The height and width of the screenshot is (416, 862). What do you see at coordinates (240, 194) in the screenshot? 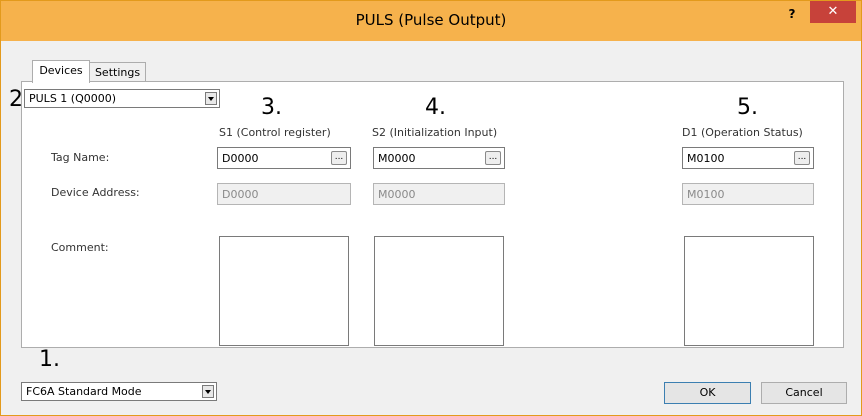
I see `device-address-value: D0000` at bounding box center [240, 194].